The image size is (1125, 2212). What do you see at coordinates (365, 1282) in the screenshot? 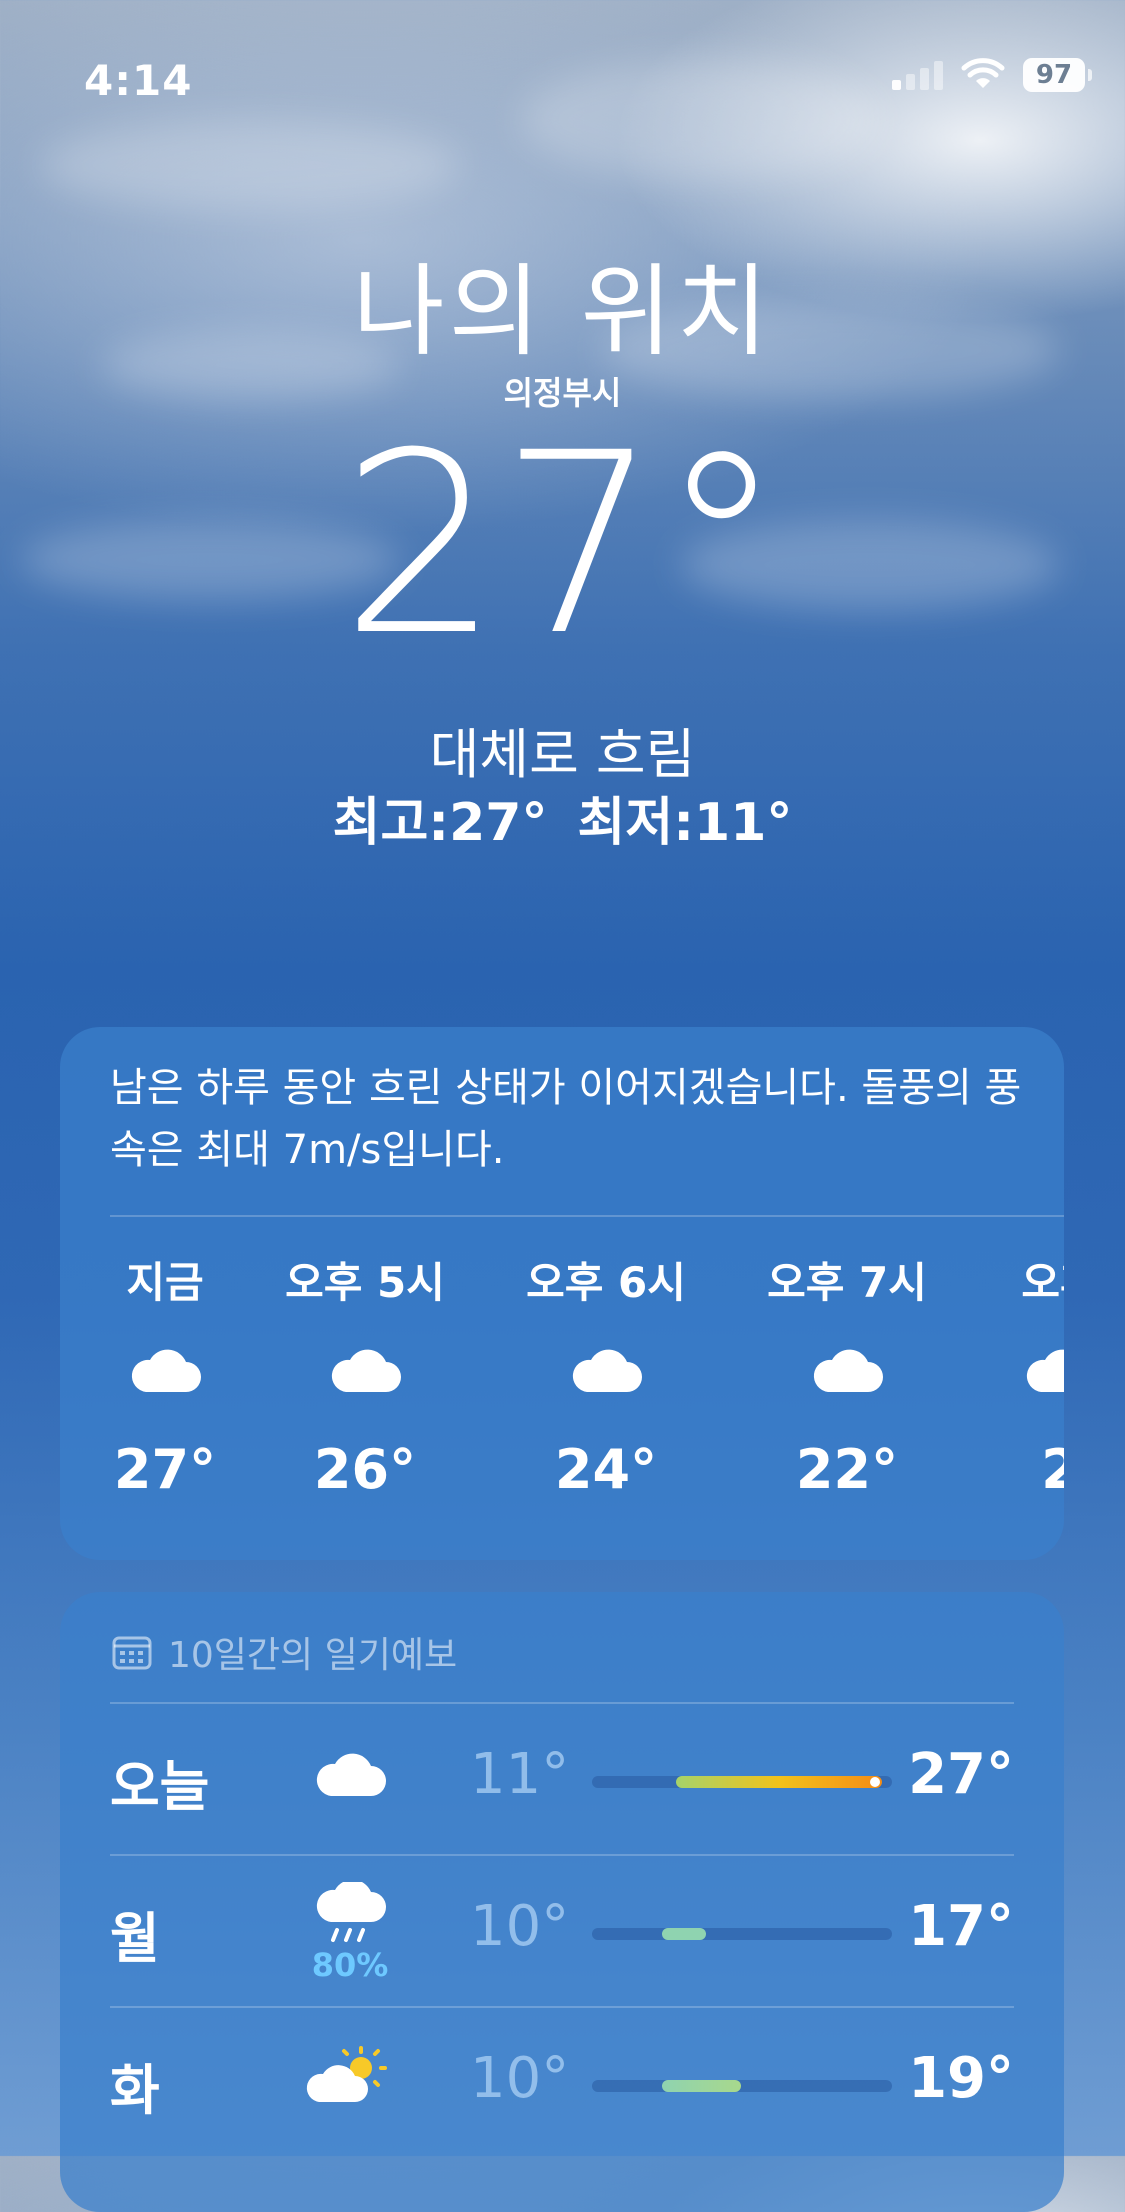
I see `hour-label: 오후 5시` at bounding box center [365, 1282].